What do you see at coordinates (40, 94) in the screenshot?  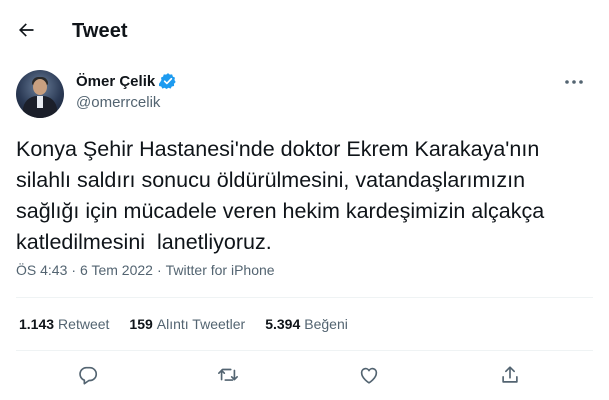 I see `avatar` at bounding box center [40, 94].